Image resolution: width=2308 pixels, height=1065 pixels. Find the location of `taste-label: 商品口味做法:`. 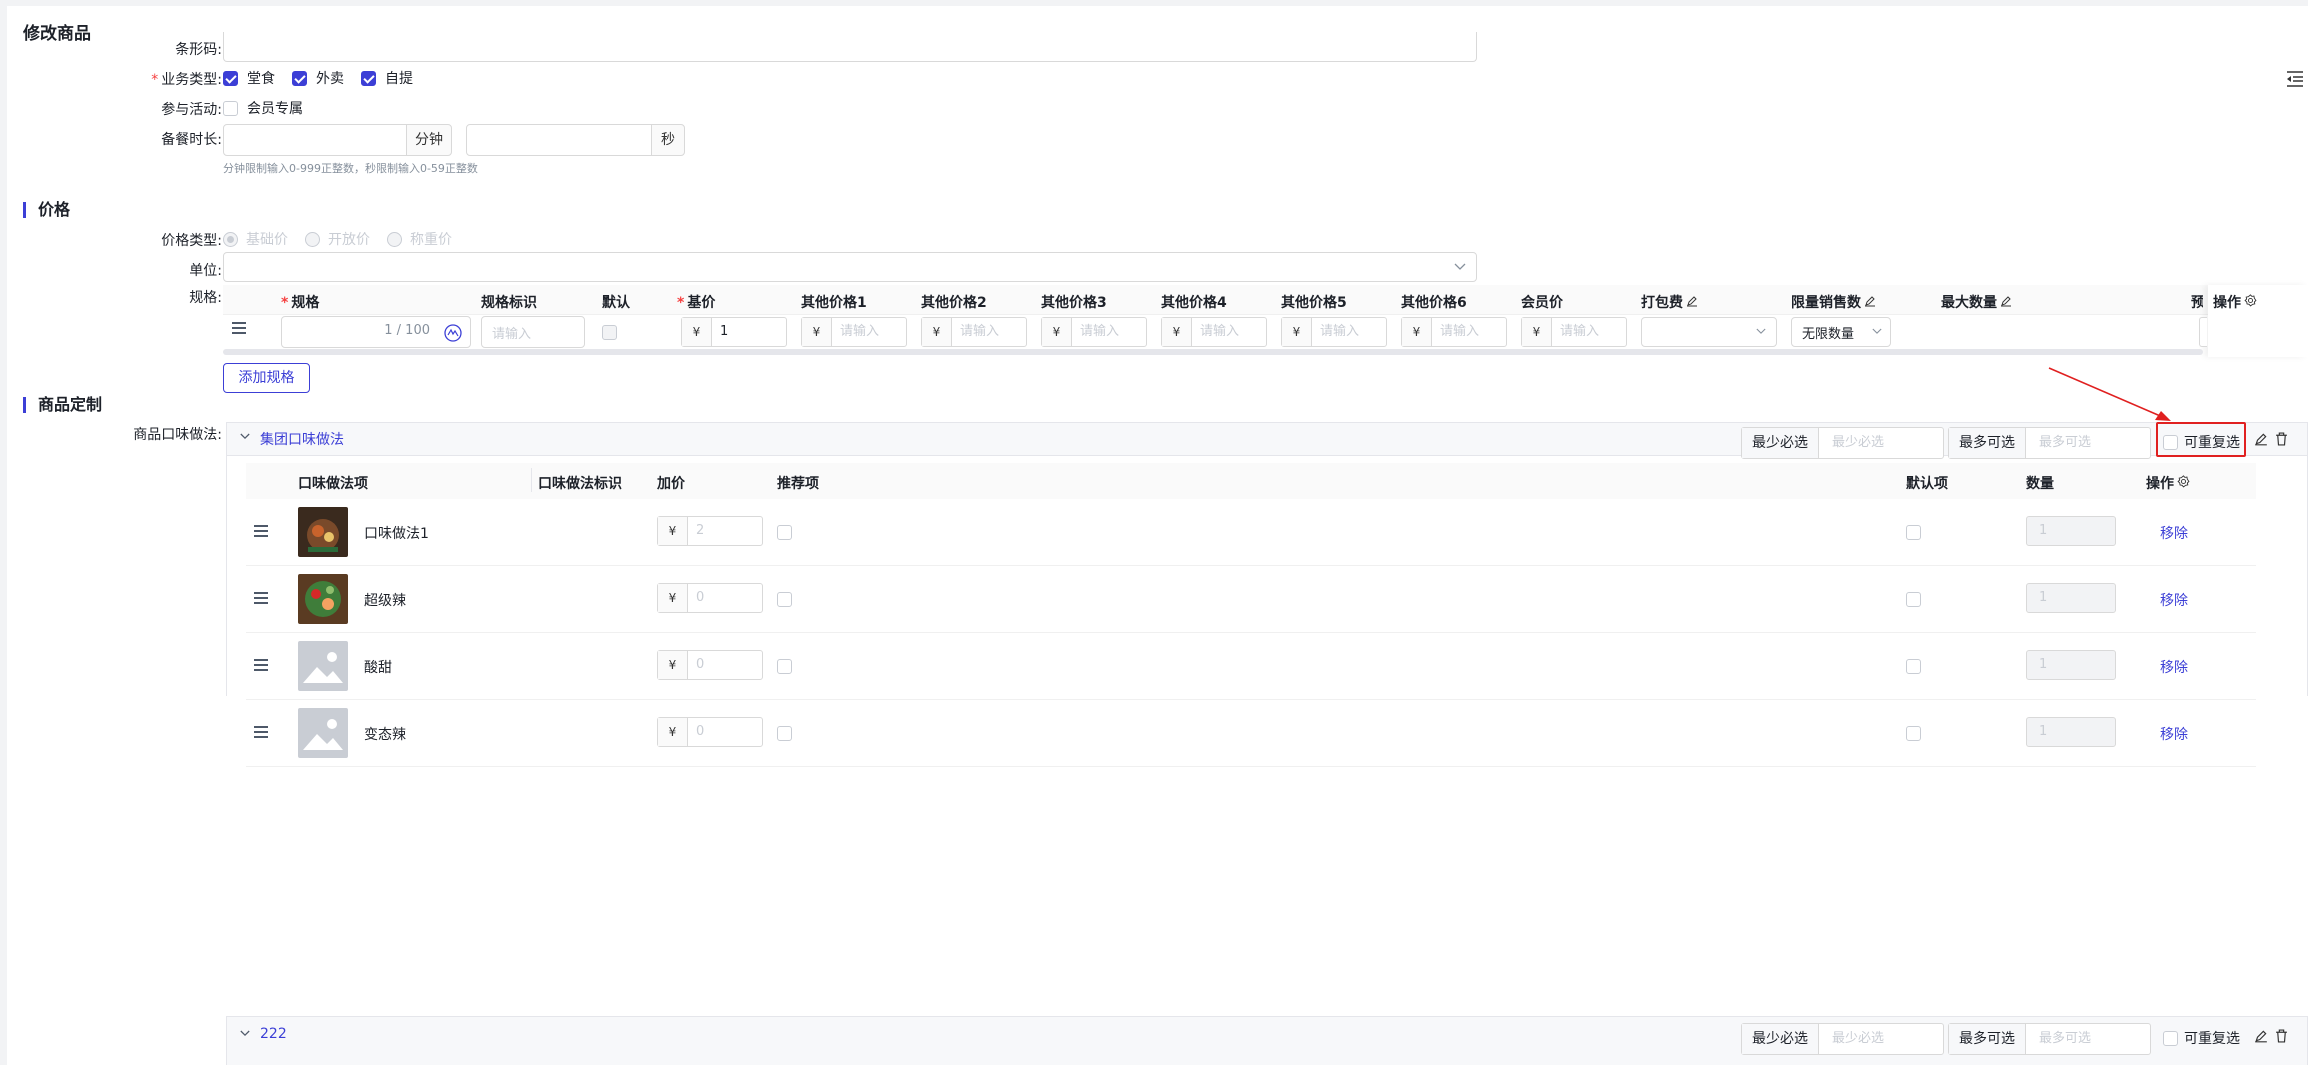

taste-label: 商品口味做法: is located at coordinates (177, 435).